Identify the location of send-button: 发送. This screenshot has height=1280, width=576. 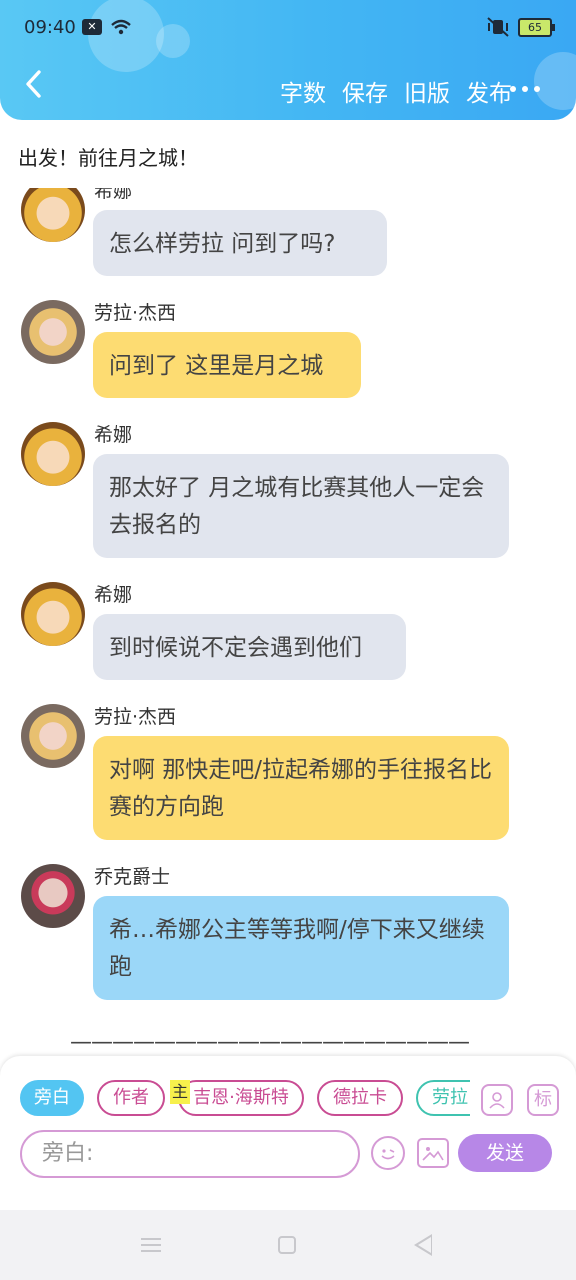
(505, 1153).